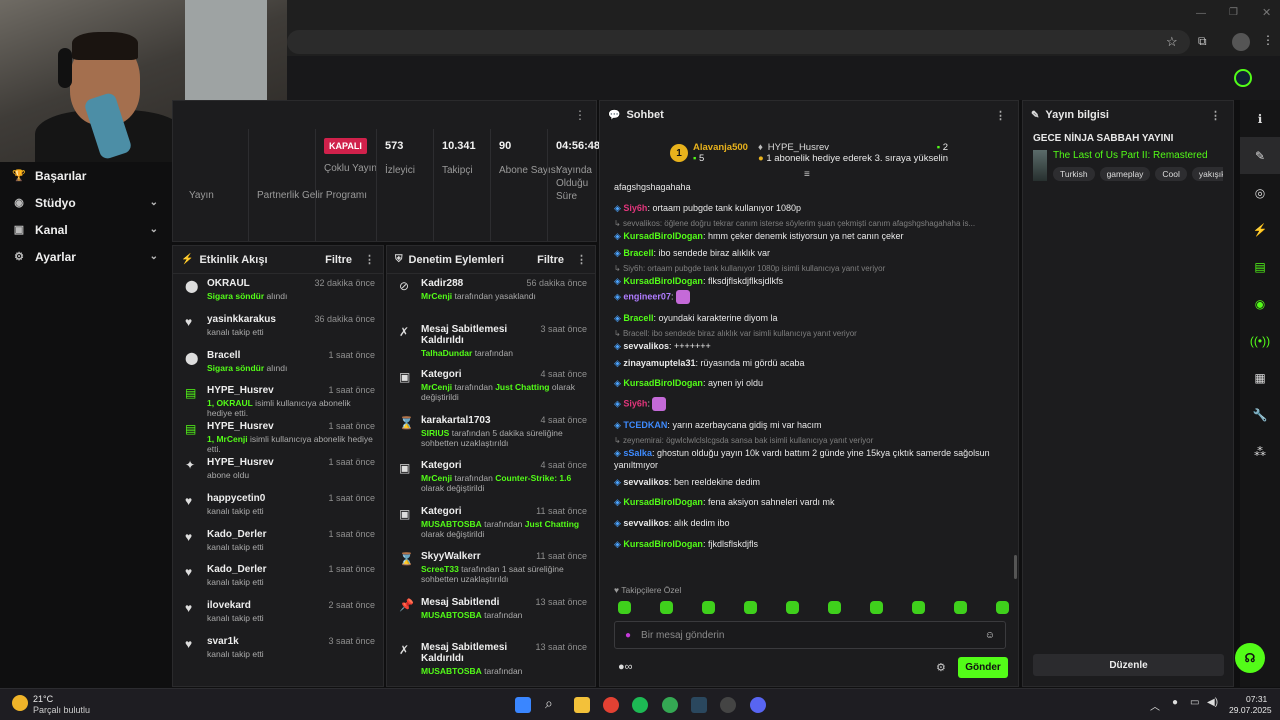 This screenshot has width=1280, height=720. What do you see at coordinates (86, 229) in the screenshot?
I see `sidebar-item-2: ▣ Kanal ⌄` at bounding box center [86, 229].